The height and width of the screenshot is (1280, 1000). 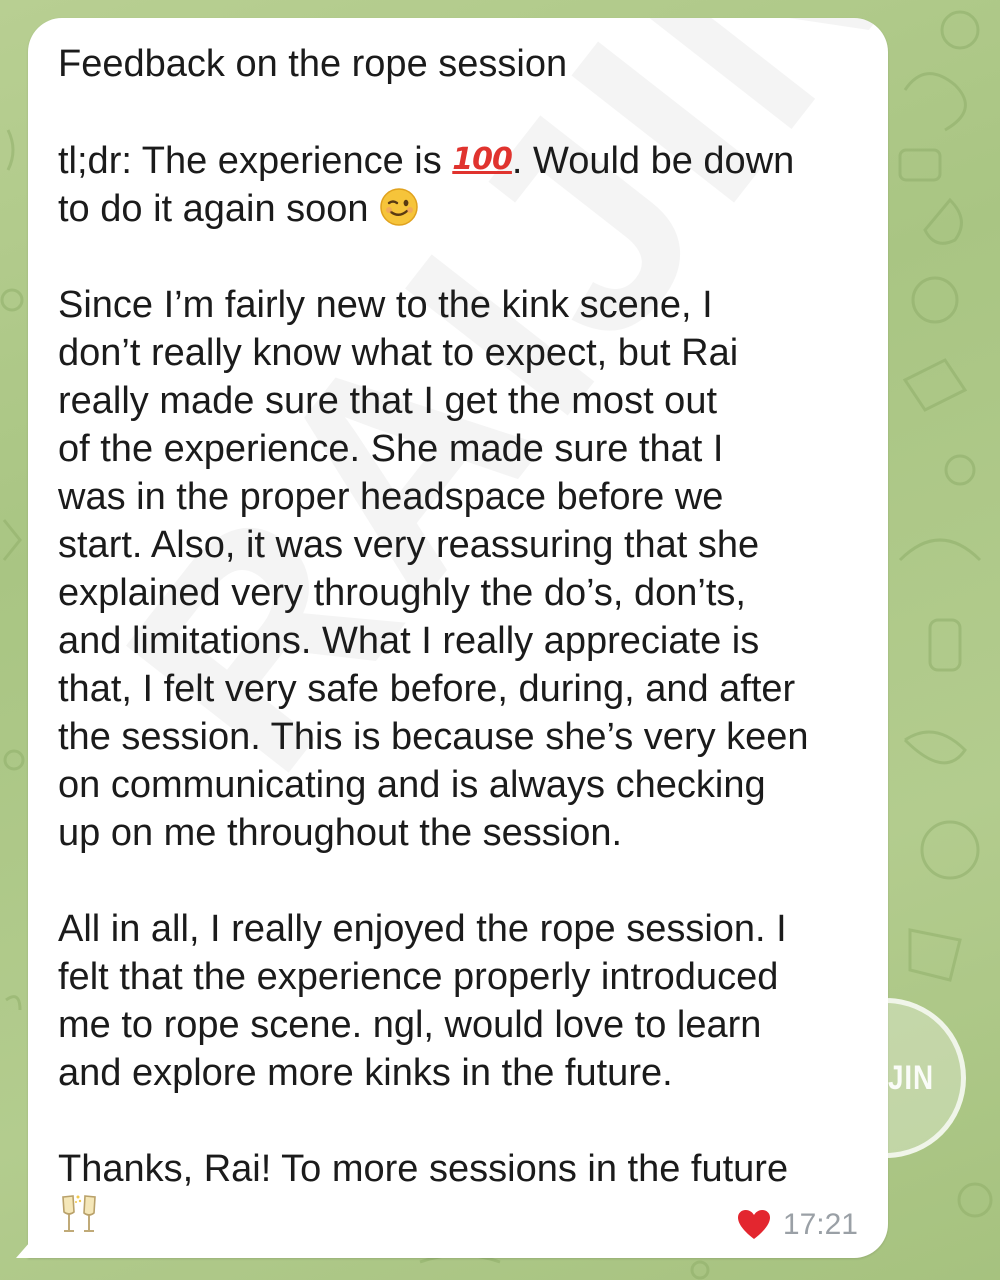 What do you see at coordinates (23, 1250) in the screenshot?
I see `bubble-tail` at bounding box center [23, 1250].